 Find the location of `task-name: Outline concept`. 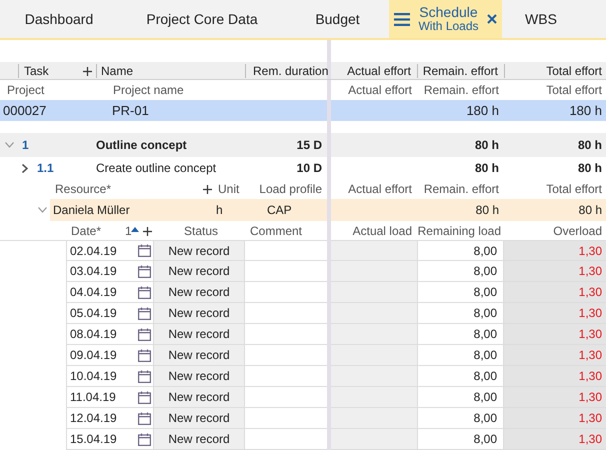

task-name: Outline concept is located at coordinates (141, 145).